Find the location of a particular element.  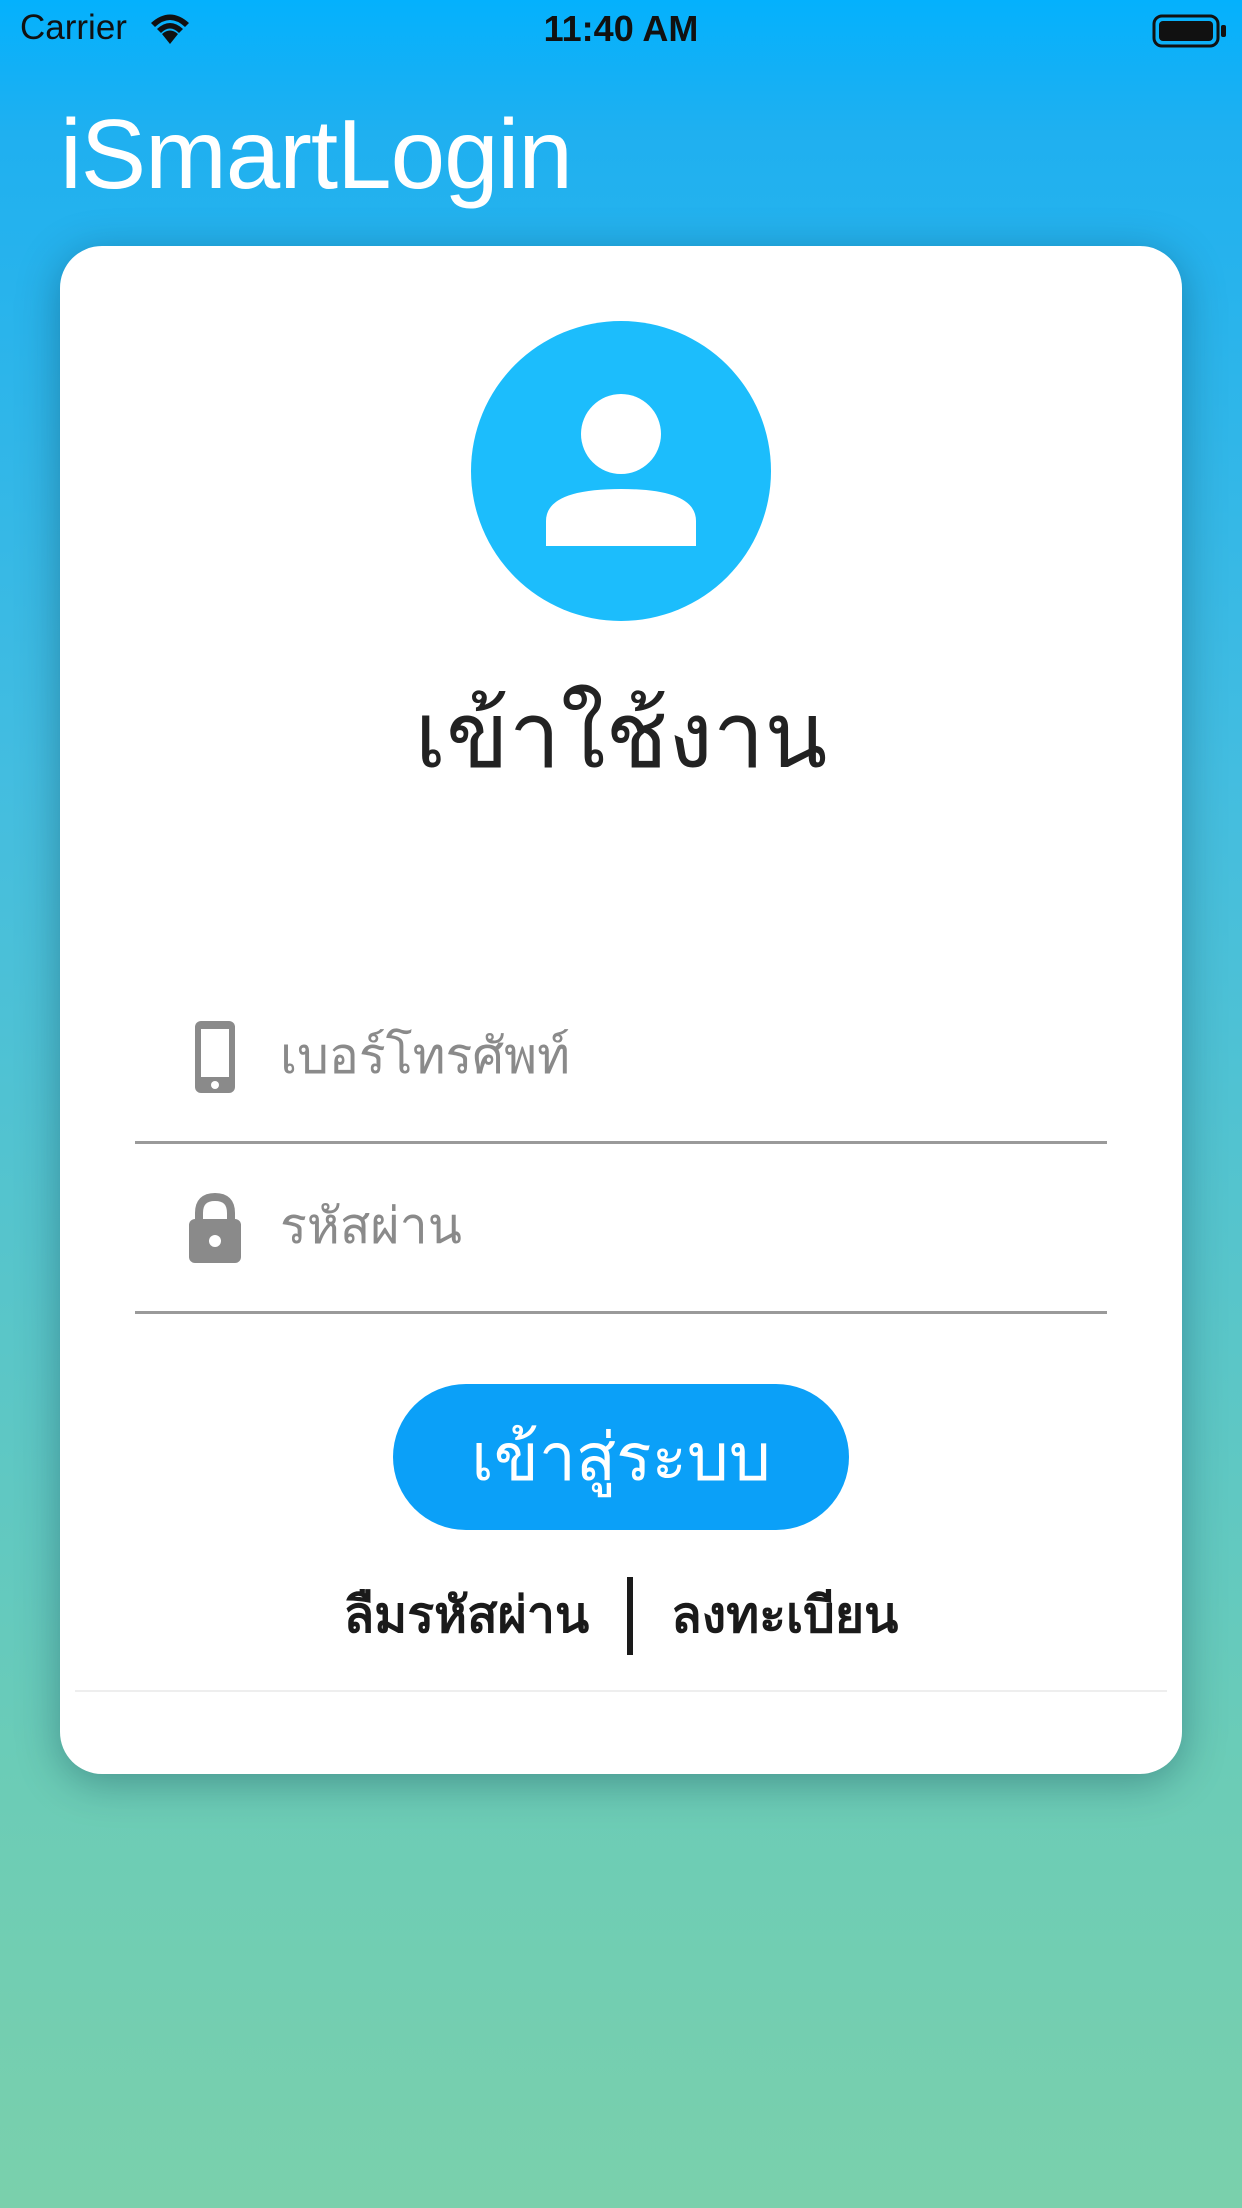

avatar is located at coordinates (621, 471).